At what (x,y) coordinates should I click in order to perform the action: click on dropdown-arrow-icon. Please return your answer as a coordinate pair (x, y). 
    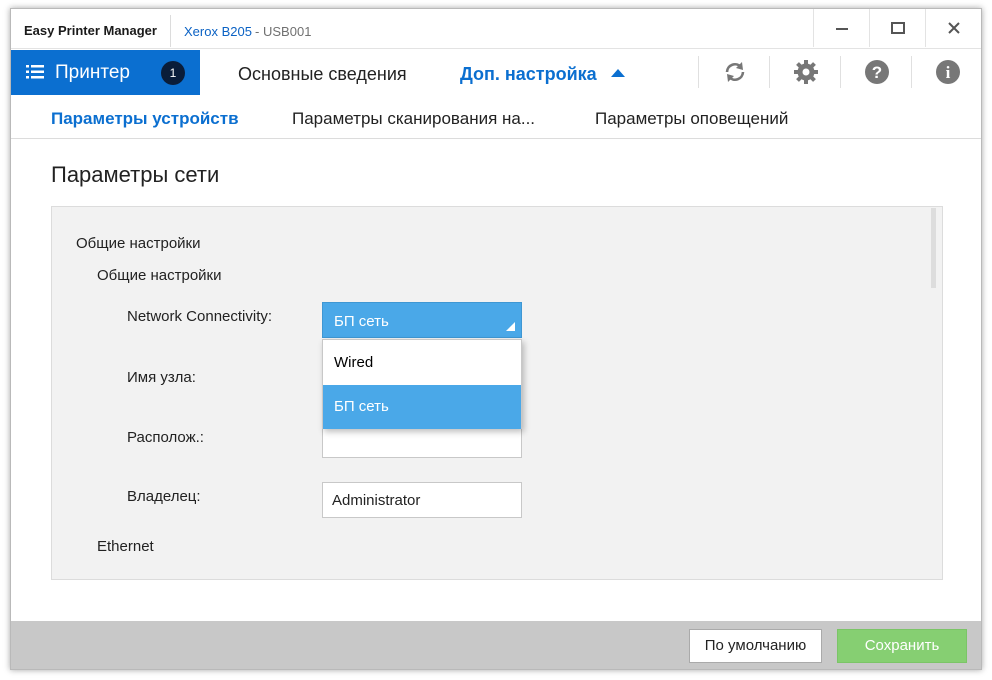
    Looking at the image, I should click on (510, 326).